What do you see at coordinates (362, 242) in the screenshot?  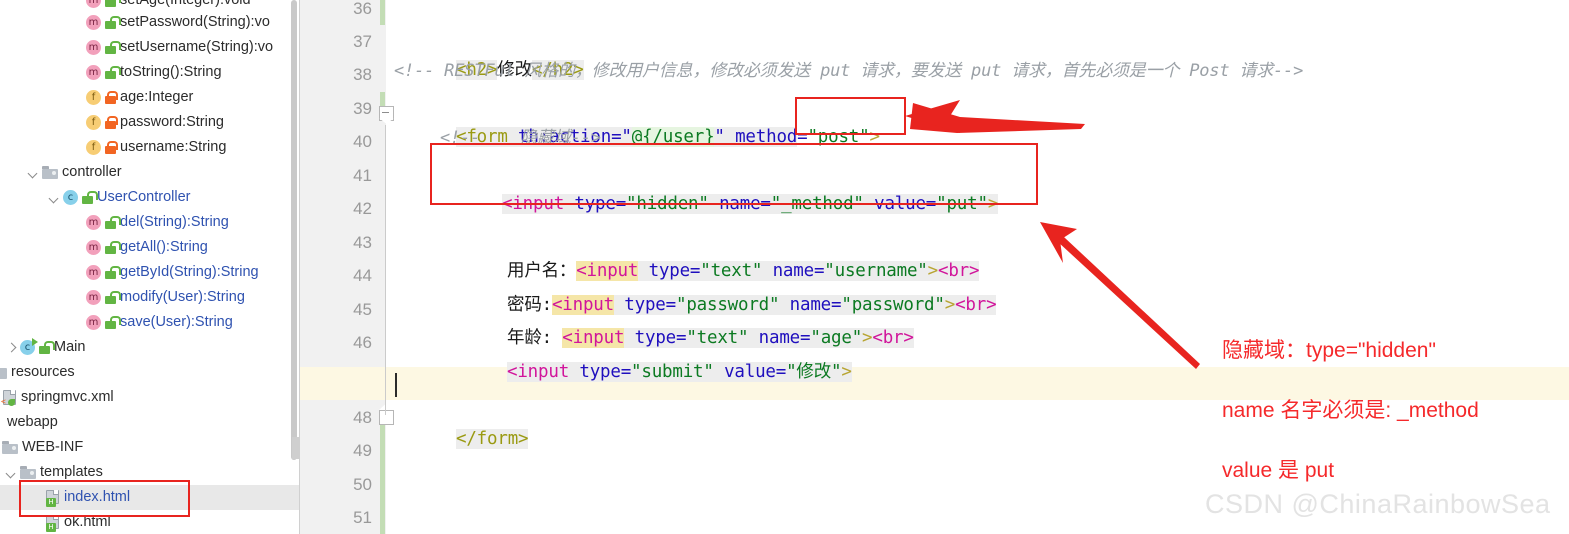 I see `line-number: 43` at bounding box center [362, 242].